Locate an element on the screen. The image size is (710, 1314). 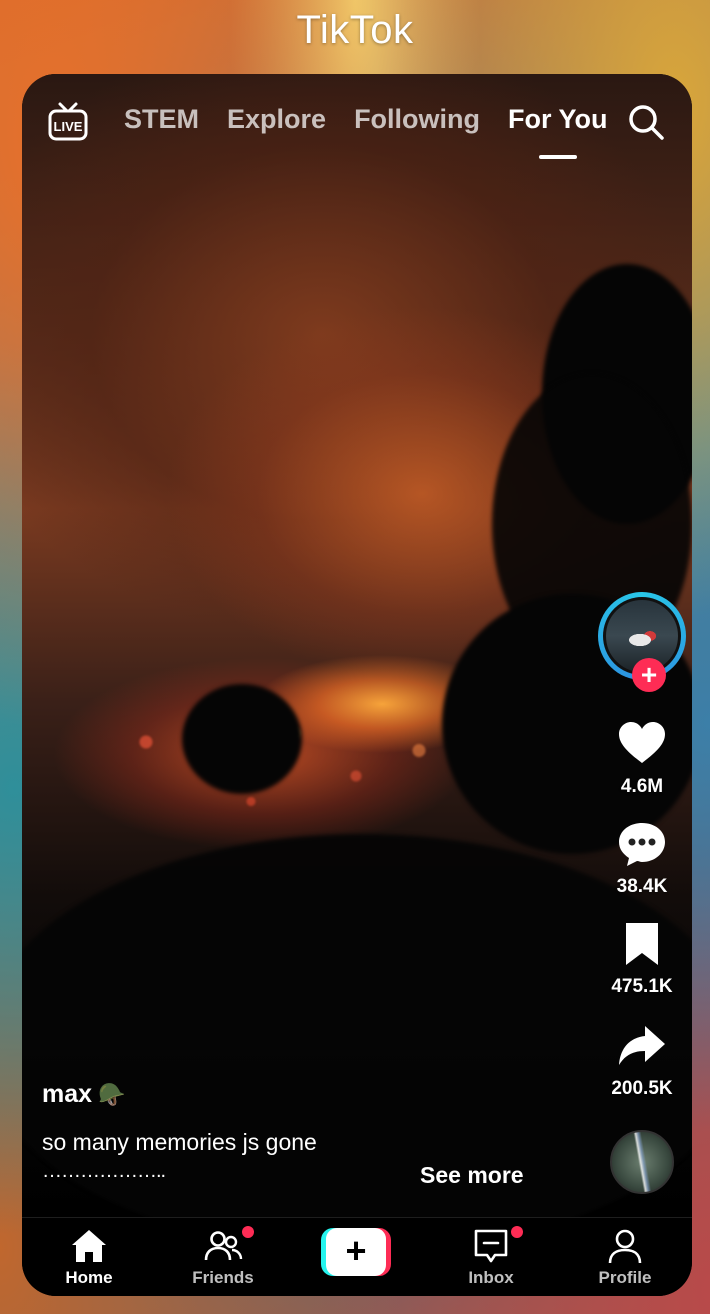
tab-label: STEM is located at coordinates (162, 119).